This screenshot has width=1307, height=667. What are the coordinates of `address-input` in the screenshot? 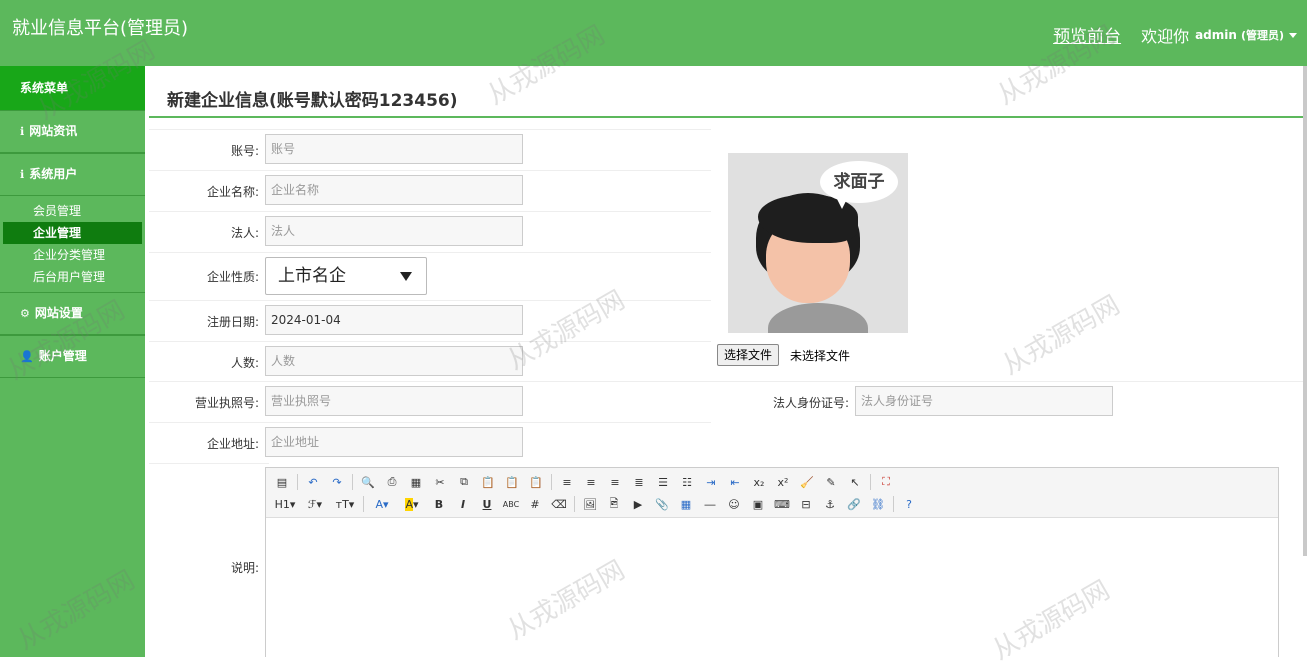 It's located at (394, 442).